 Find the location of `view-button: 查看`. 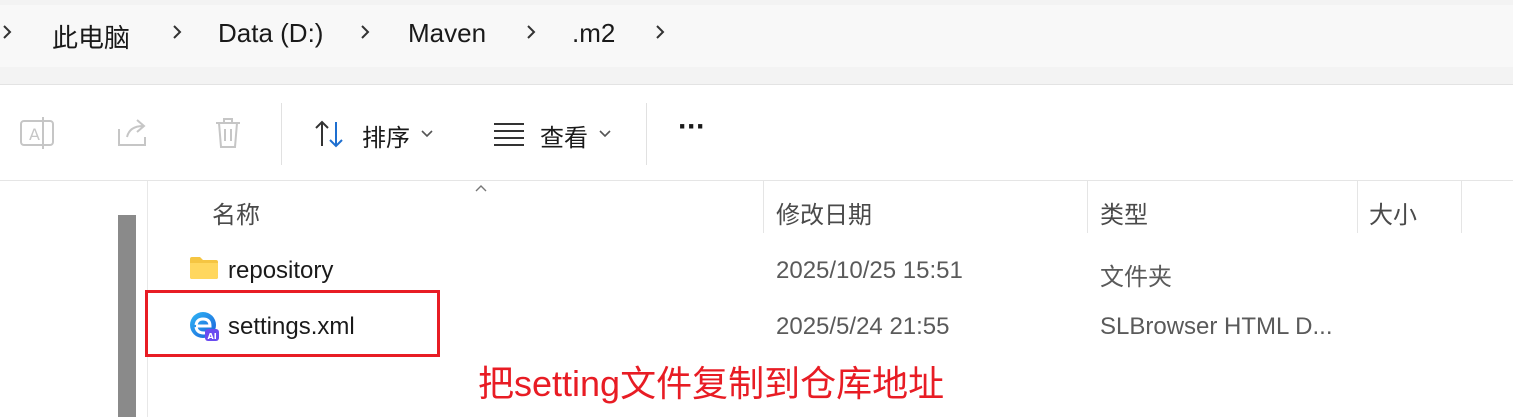

view-button: 查看 is located at coordinates (564, 135).